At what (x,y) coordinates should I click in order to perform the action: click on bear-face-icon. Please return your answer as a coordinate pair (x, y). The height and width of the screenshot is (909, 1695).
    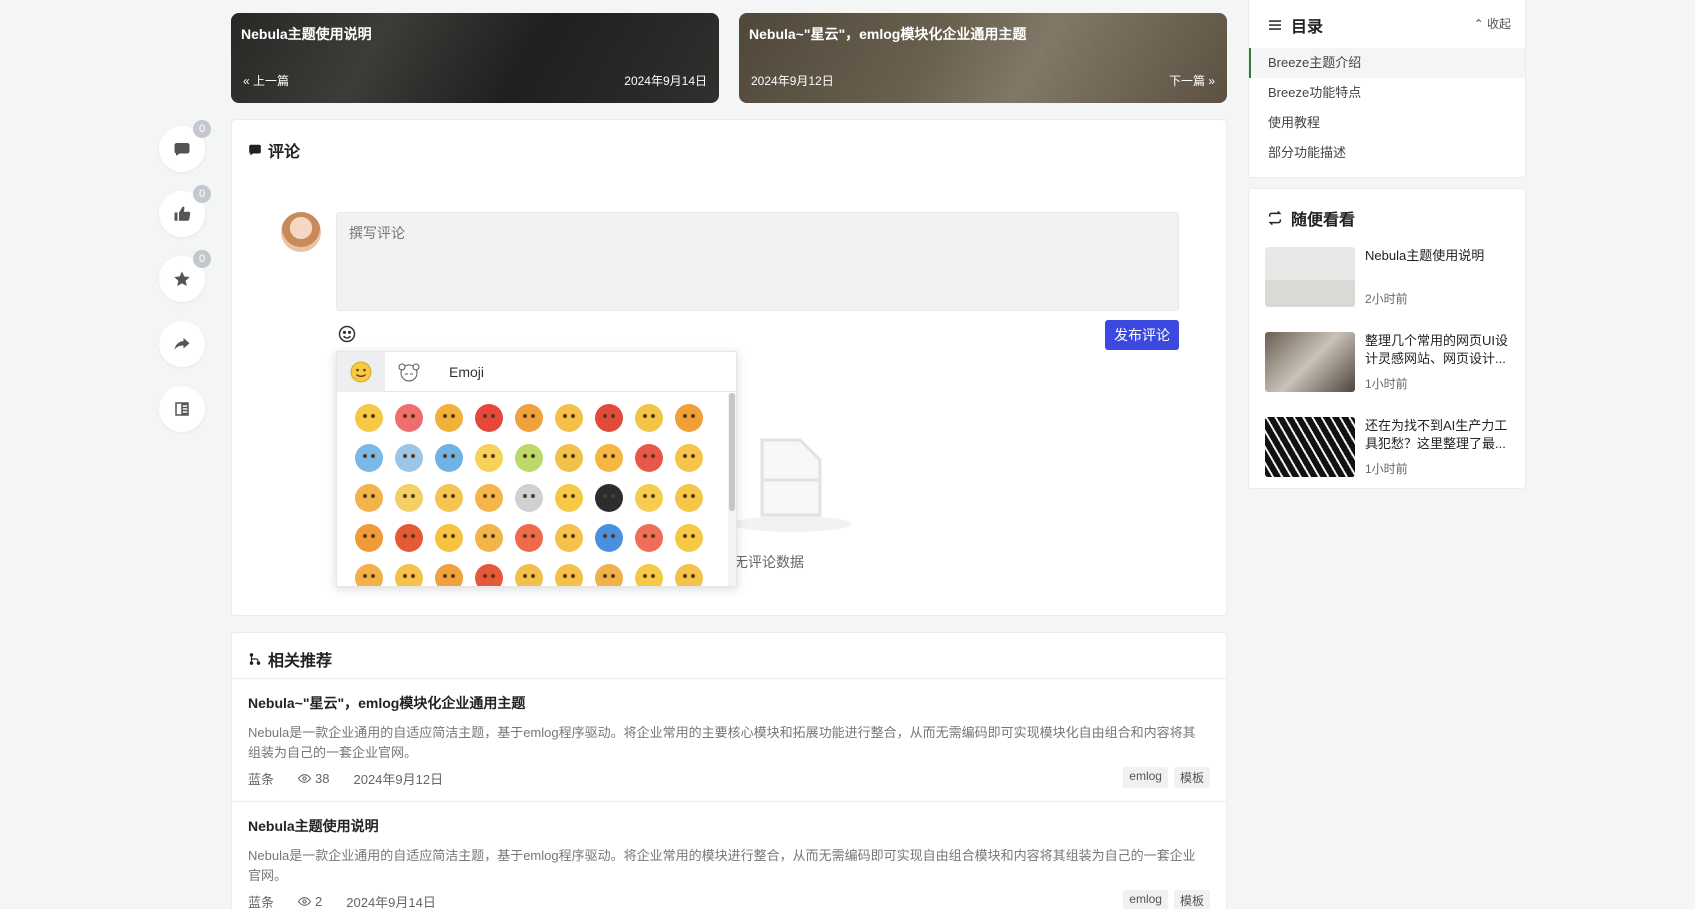
    Looking at the image, I should click on (409, 372).